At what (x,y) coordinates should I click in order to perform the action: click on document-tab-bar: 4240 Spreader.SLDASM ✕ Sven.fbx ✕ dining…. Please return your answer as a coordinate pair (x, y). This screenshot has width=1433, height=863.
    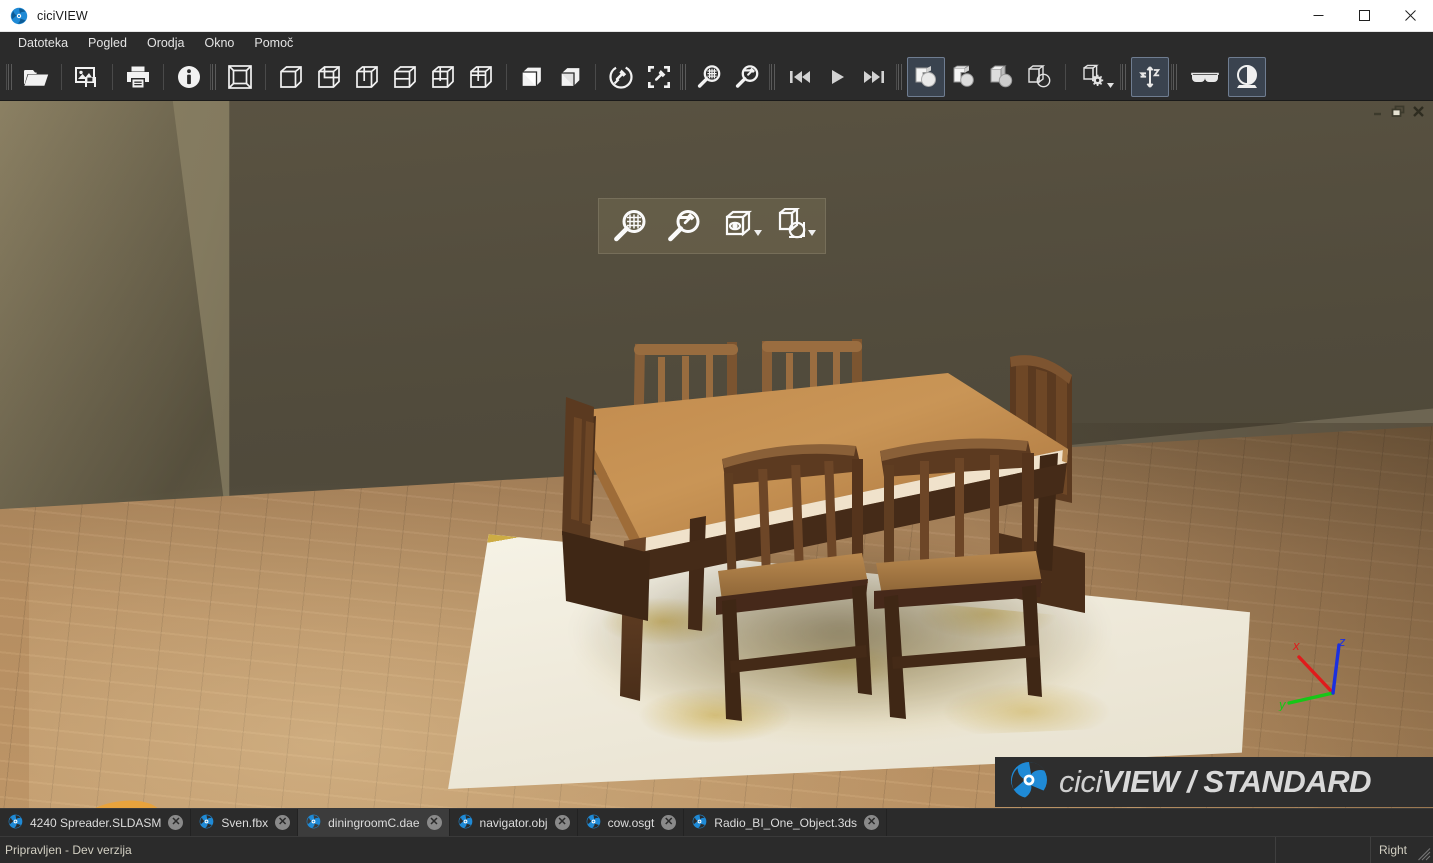
    Looking at the image, I should click on (716, 822).